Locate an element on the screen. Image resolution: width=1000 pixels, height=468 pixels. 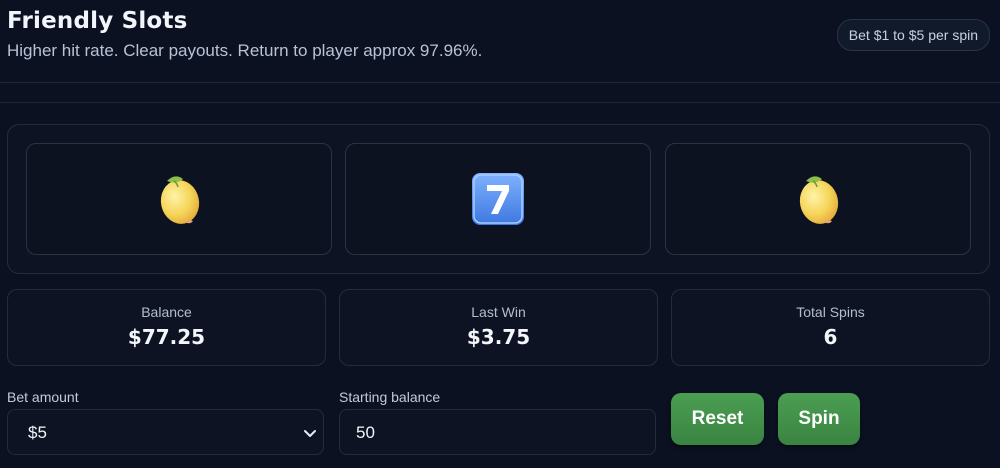
total-spins-card: Total Spins 6 is located at coordinates (830, 327).